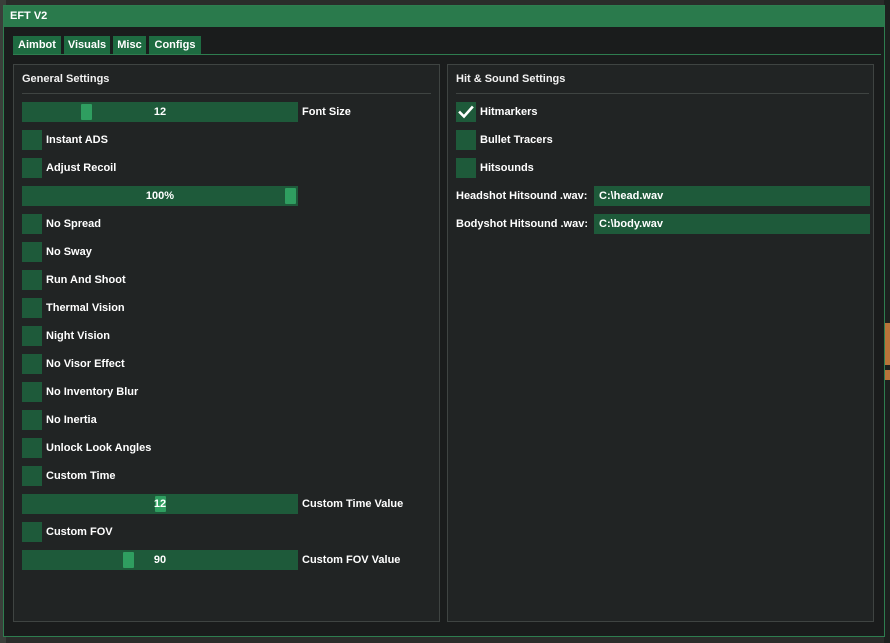  Describe the element at coordinates (353, 504) in the screenshot. I see `slider-label: Custom Time Value` at that location.